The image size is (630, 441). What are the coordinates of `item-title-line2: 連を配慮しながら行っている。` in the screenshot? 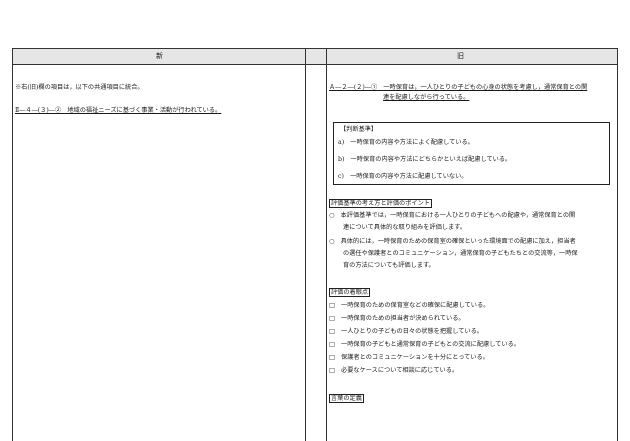 It's located at (426, 97).